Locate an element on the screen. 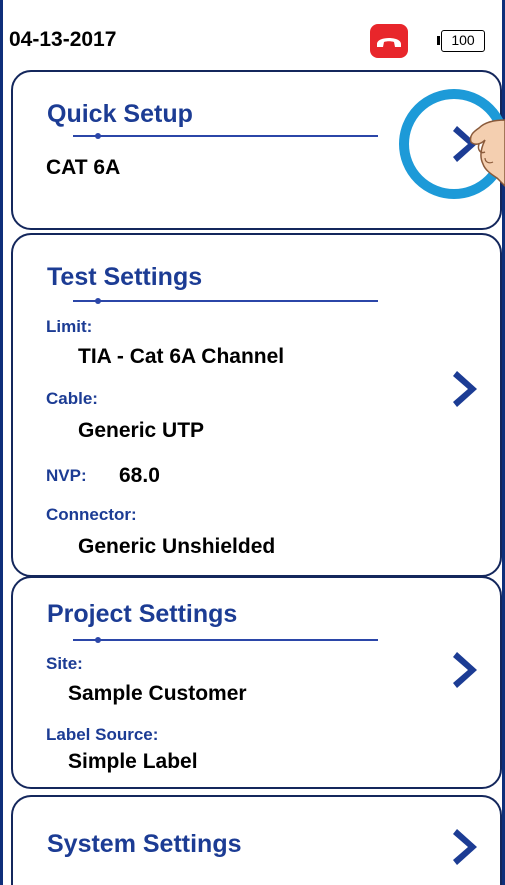 This screenshot has height=885, width=505. label-source-label: Label Source: is located at coordinates (102, 734).